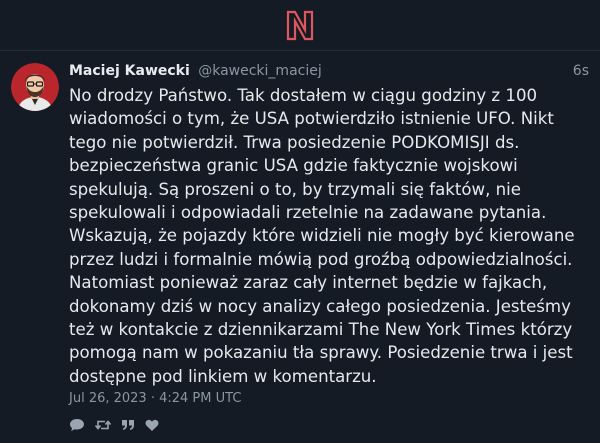 Image resolution: width=600 pixels, height=443 pixels. What do you see at coordinates (329, 72) in the screenshot?
I see `tweet-header: Maciej Kawecki @kawecki_maciej 6s` at bounding box center [329, 72].